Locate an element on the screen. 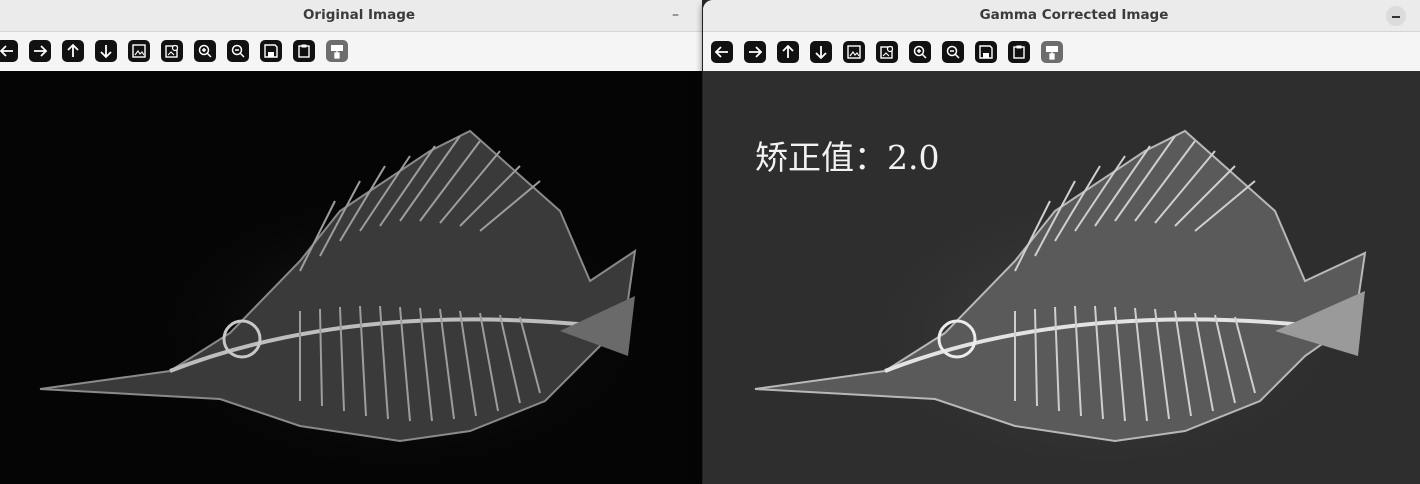  gamma-value-label: 矫正值：2.0 is located at coordinates (847, 157).